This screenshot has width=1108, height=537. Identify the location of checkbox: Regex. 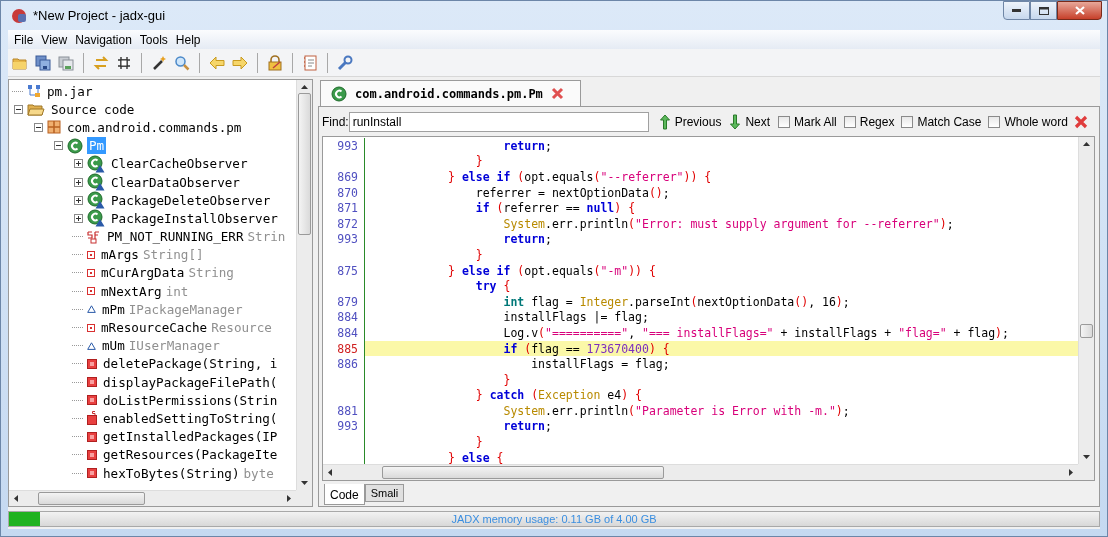
(869, 122).